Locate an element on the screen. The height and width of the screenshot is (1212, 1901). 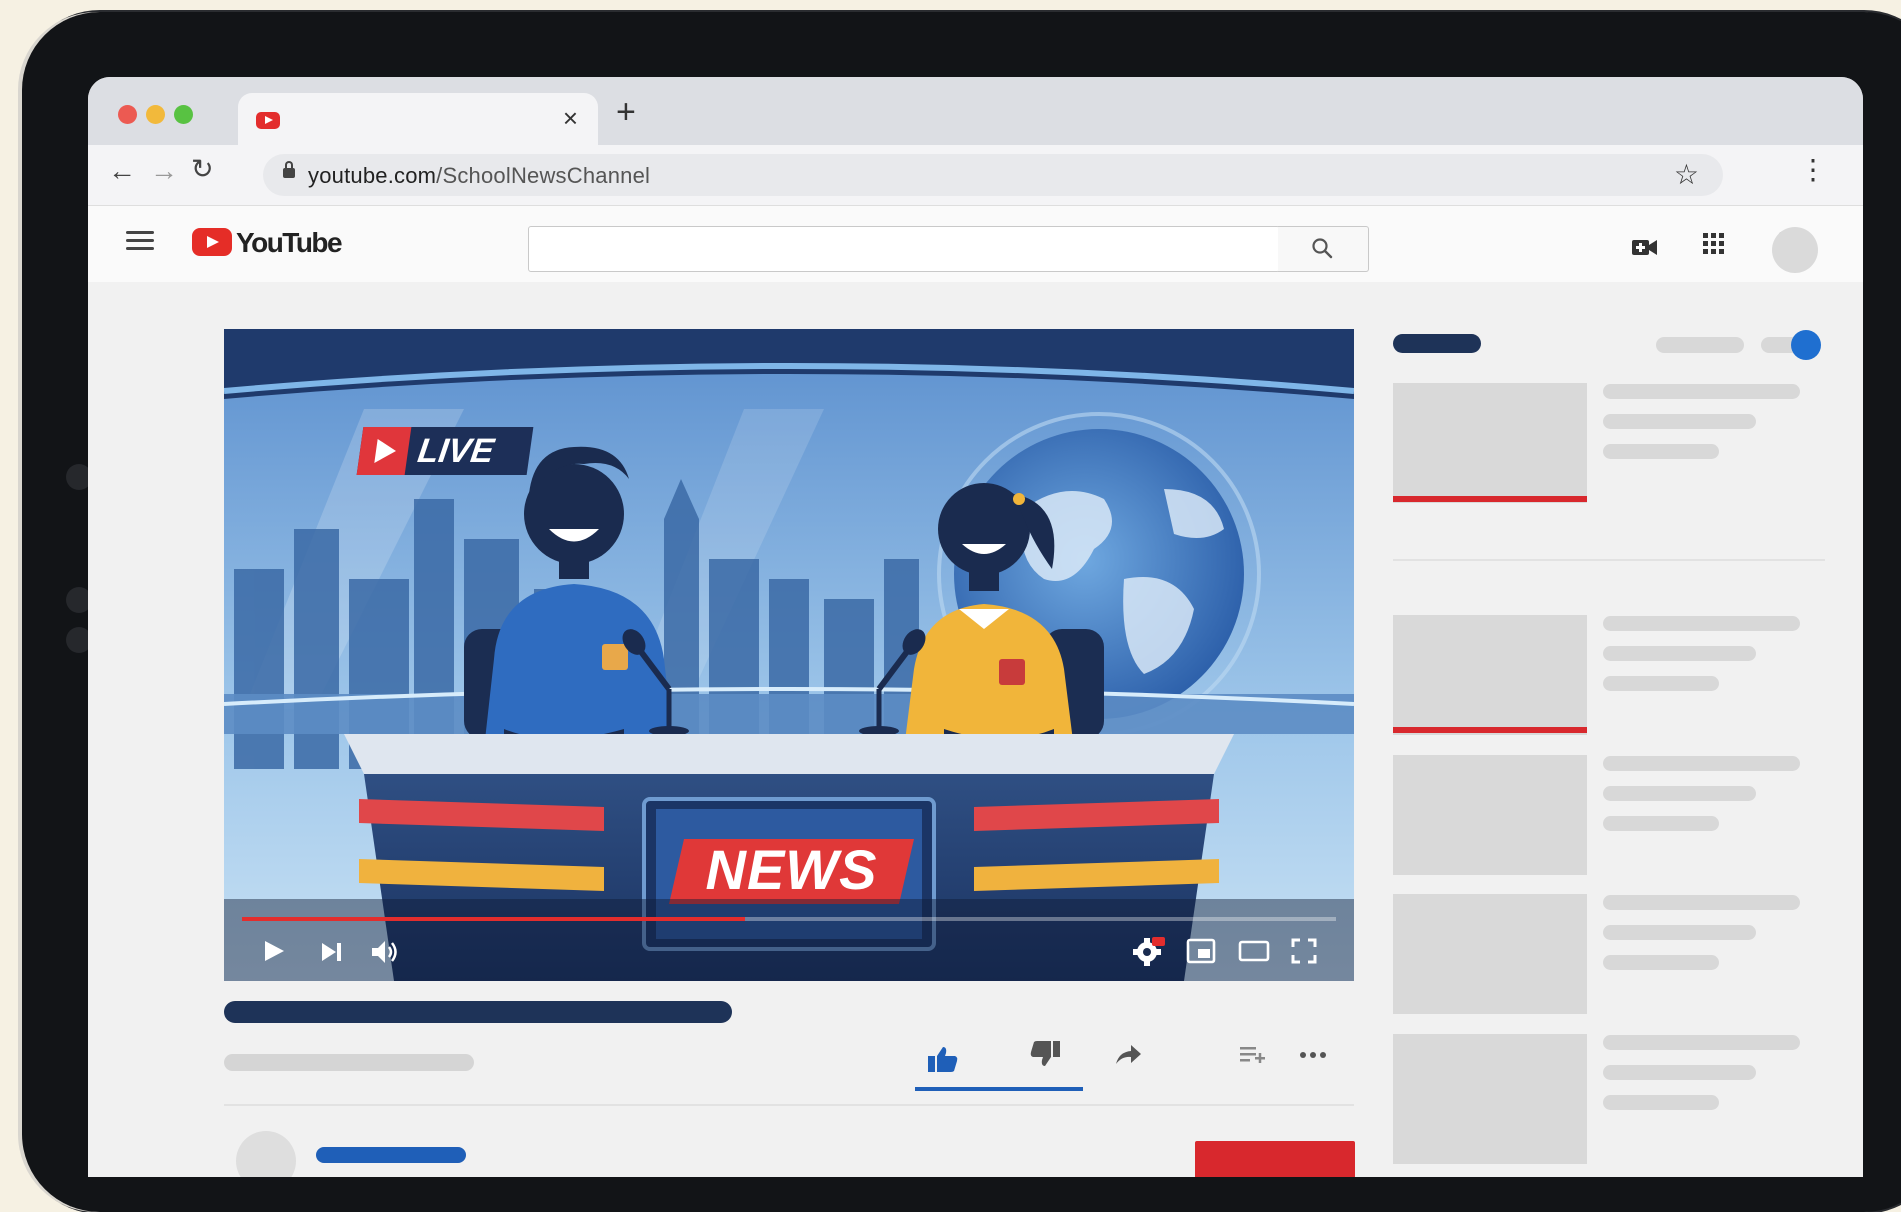
progress-fill is located at coordinates (494, 919).